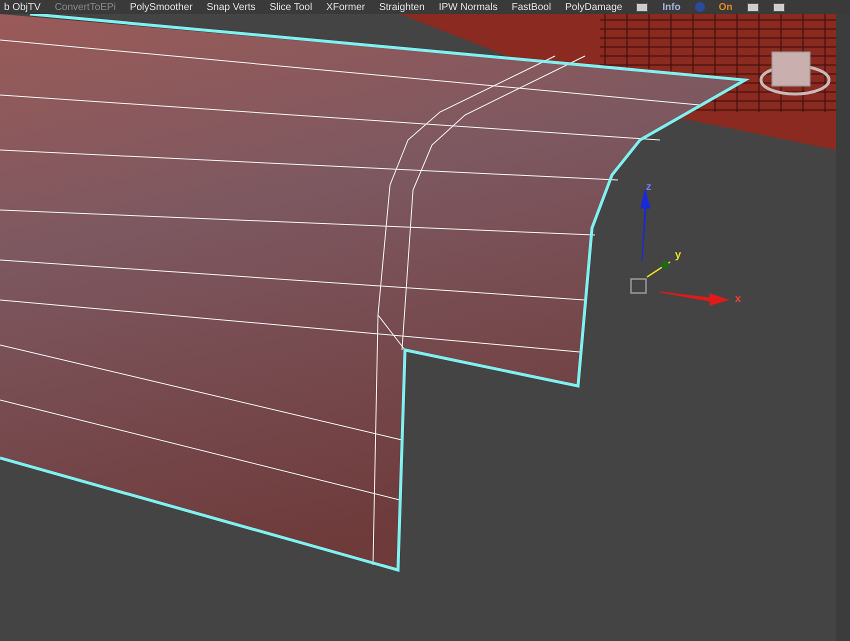  I want to click on toolbar-button: PolyDamage, so click(593, 7).